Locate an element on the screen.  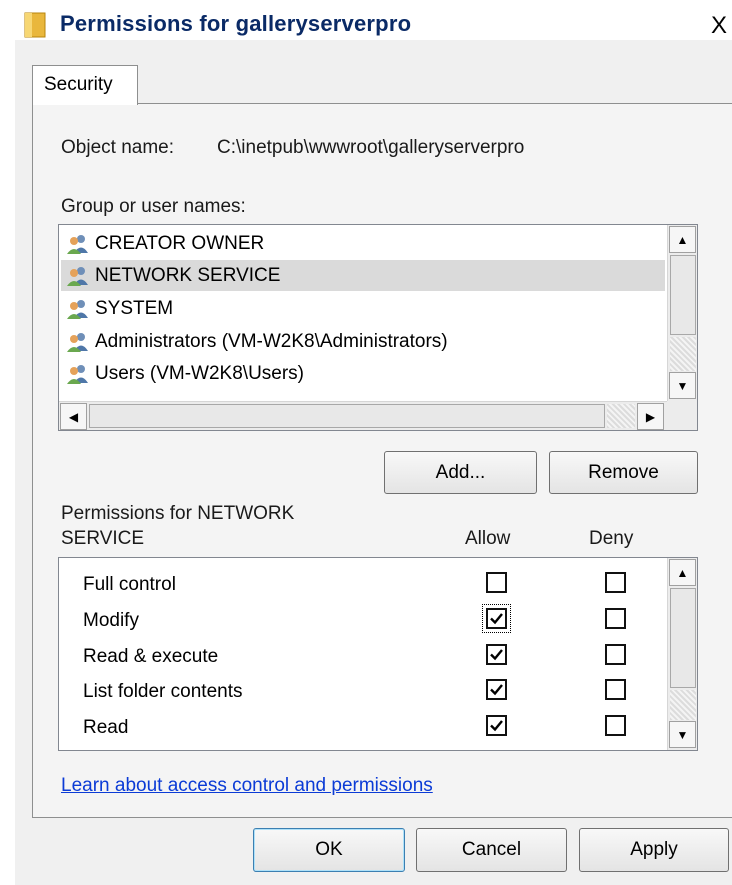
list-item-label: Administrators (VM-W2K8\Administrators) is located at coordinates (271, 341).